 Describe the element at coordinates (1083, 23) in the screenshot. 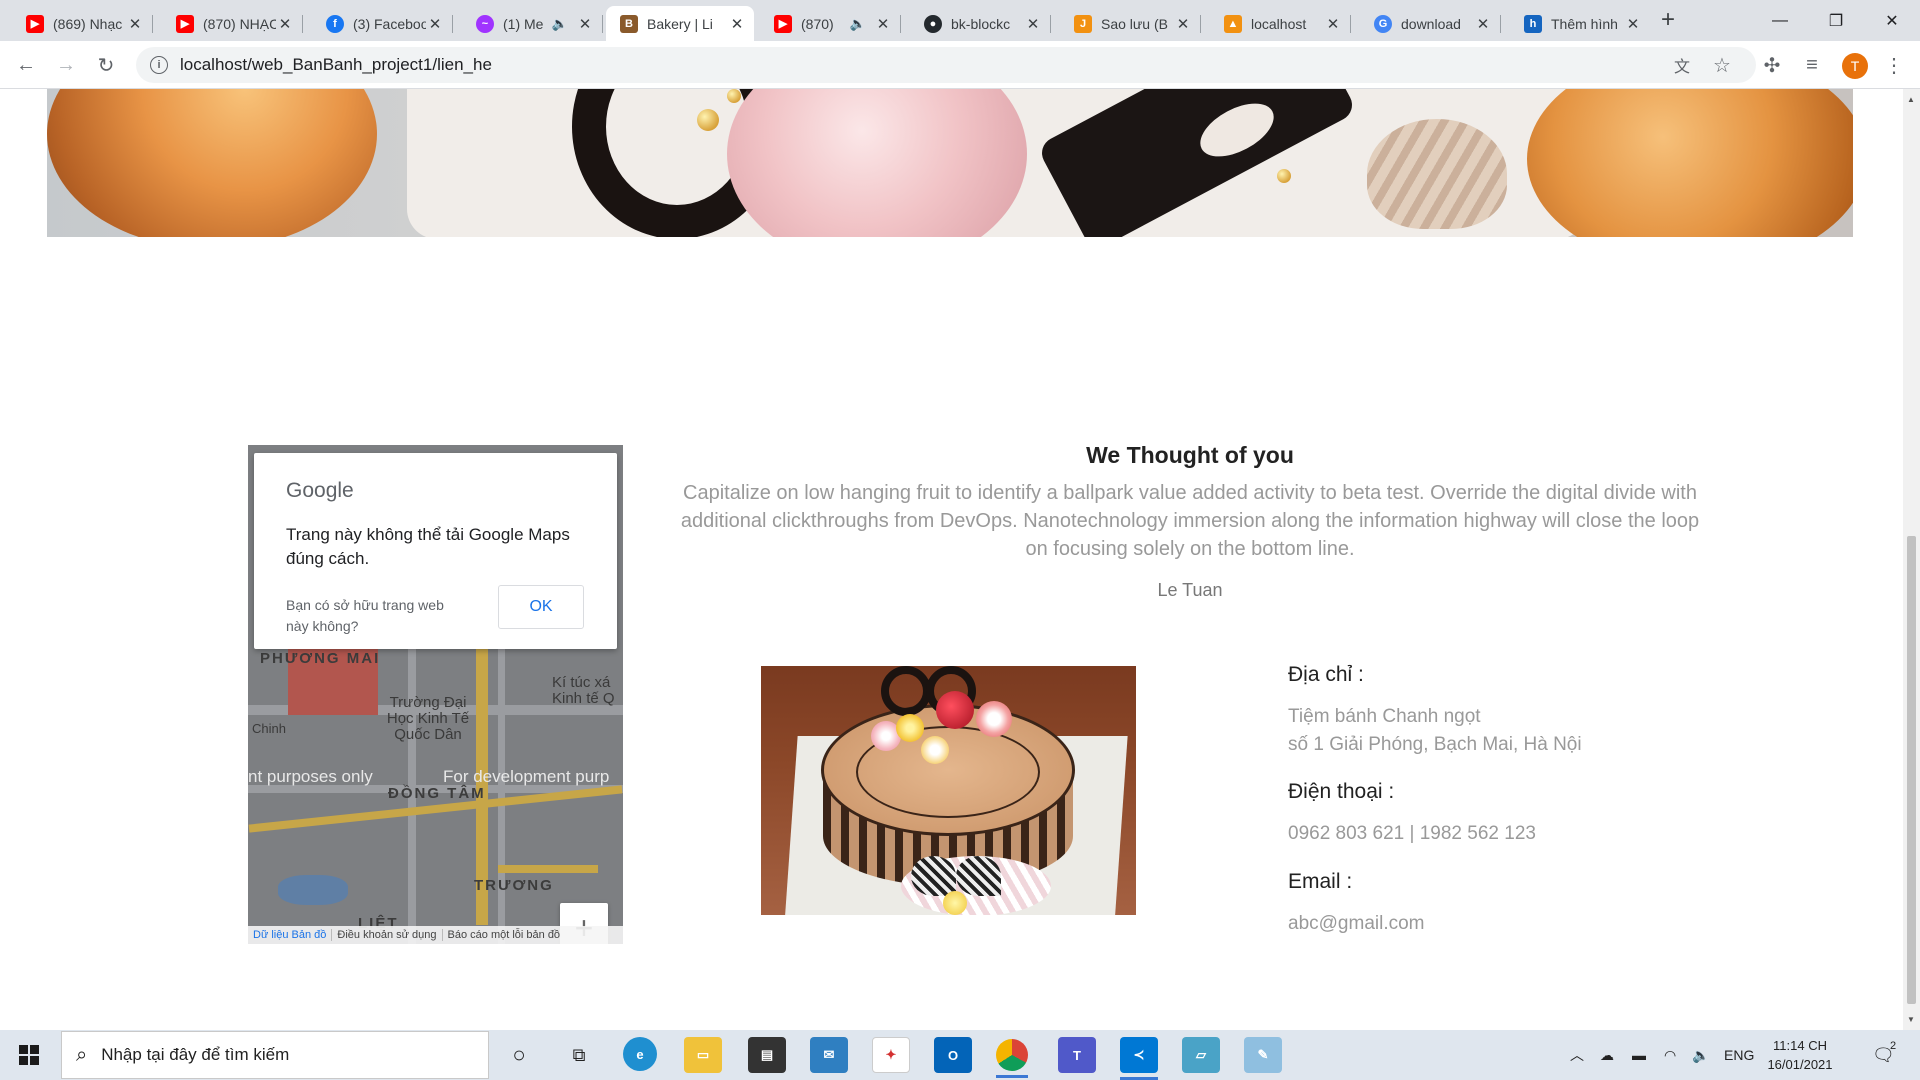

I see `j-icon: J` at that location.